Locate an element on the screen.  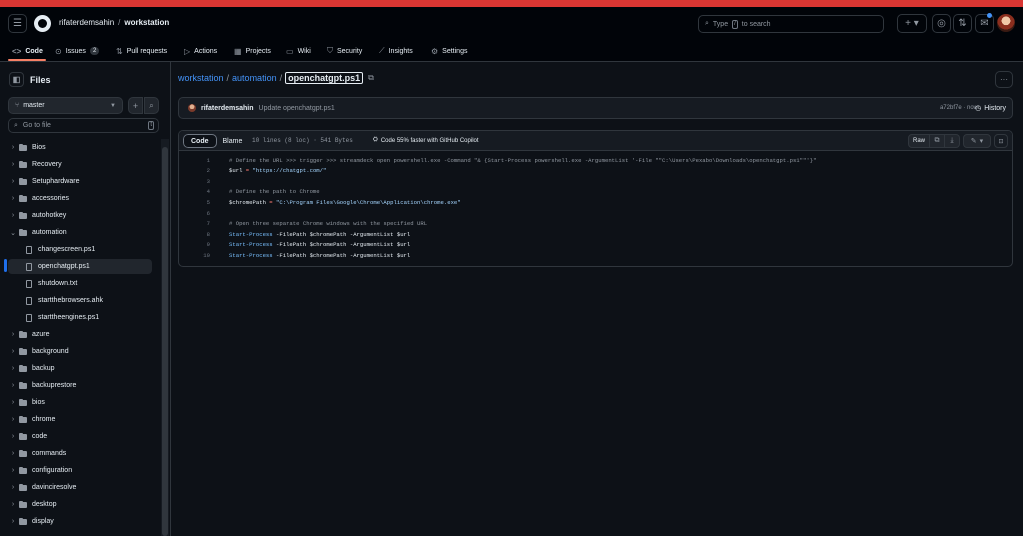
create-new-button: + ▾ is located at coordinates (912, 23).